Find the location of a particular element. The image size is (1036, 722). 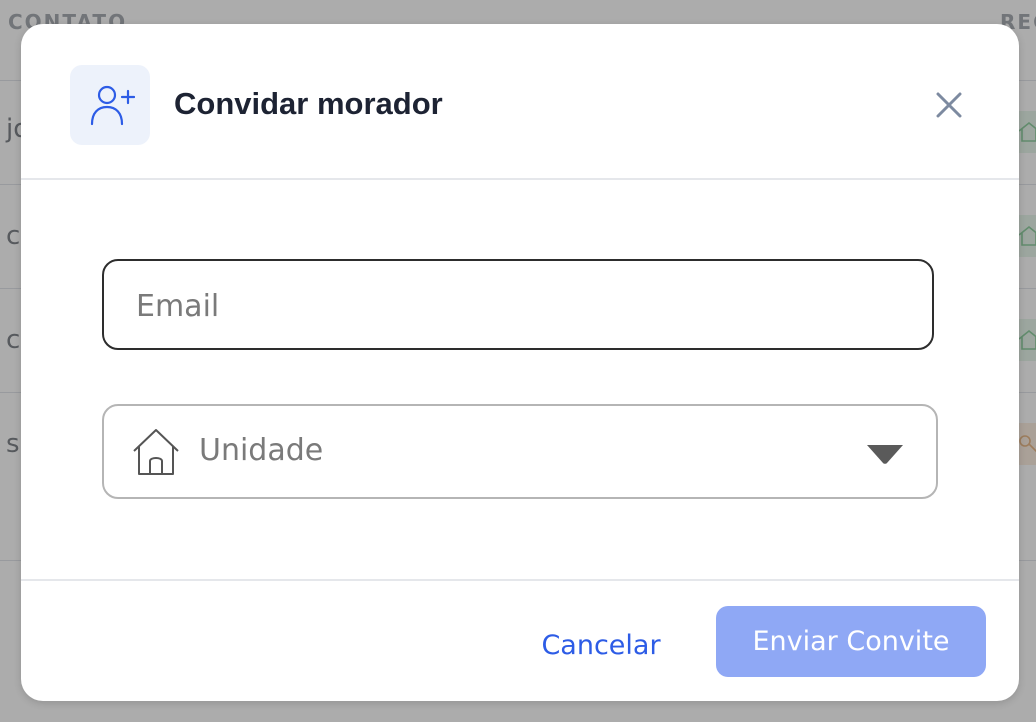

house-icon is located at coordinates (156, 452).